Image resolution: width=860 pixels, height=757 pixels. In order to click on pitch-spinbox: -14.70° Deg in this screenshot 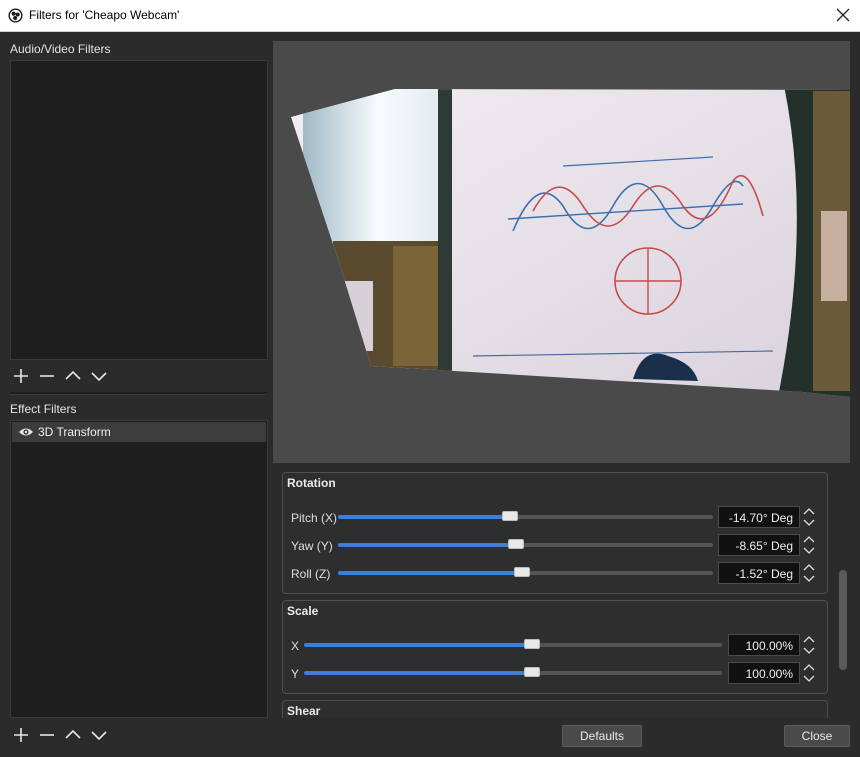, I will do `click(759, 517)`.